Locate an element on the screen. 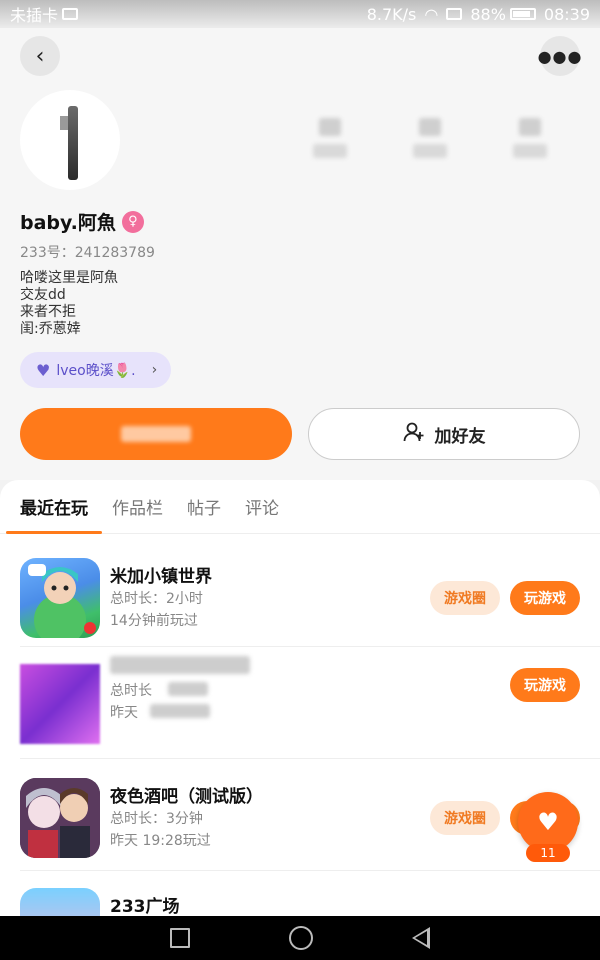 The image size is (600, 960). game-last-played: 昨天 is located at coordinates (124, 713).